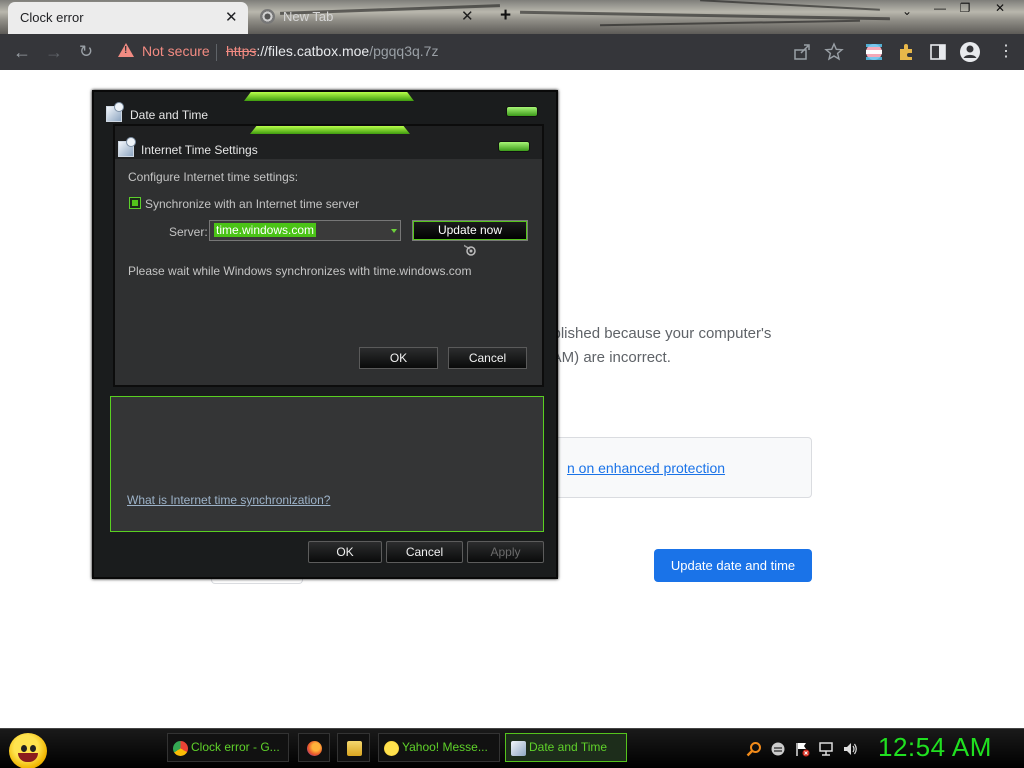 This screenshot has height=768, width=1024. What do you see at coordinates (965, 9) in the screenshot?
I see `restore-icon: ❐` at bounding box center [965, 9].